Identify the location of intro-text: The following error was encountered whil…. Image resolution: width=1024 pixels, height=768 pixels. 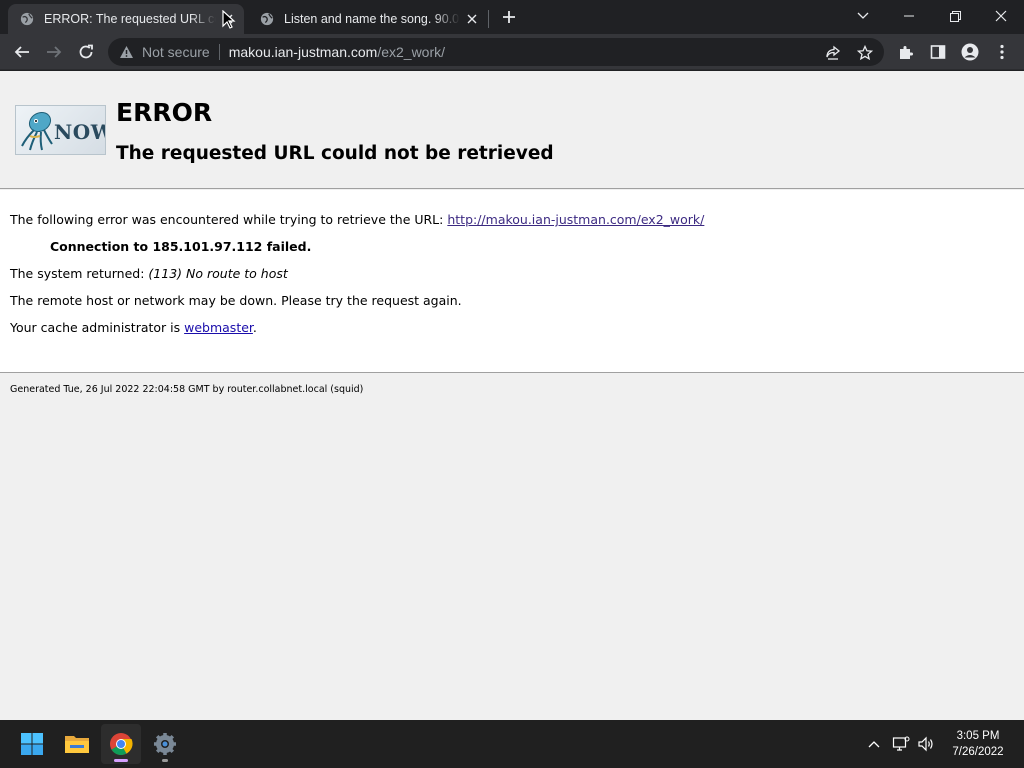
(229, 219).